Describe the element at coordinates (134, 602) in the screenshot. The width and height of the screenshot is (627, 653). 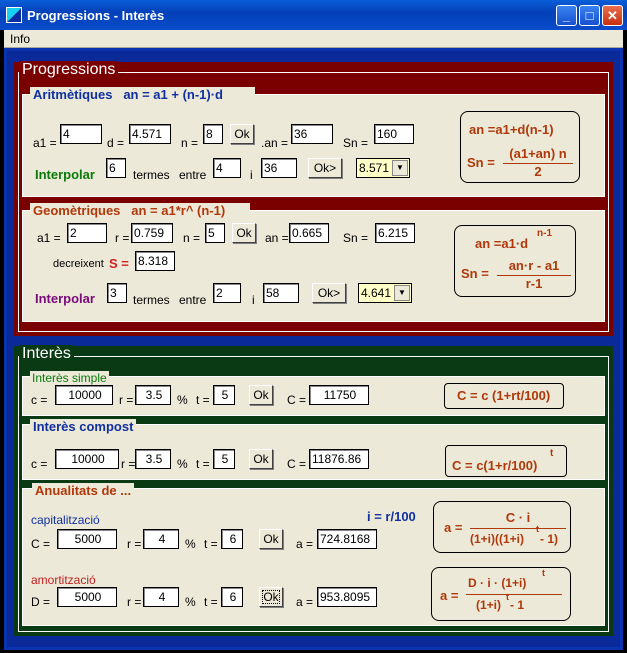
I see `amo-r-label: r =` at that location.